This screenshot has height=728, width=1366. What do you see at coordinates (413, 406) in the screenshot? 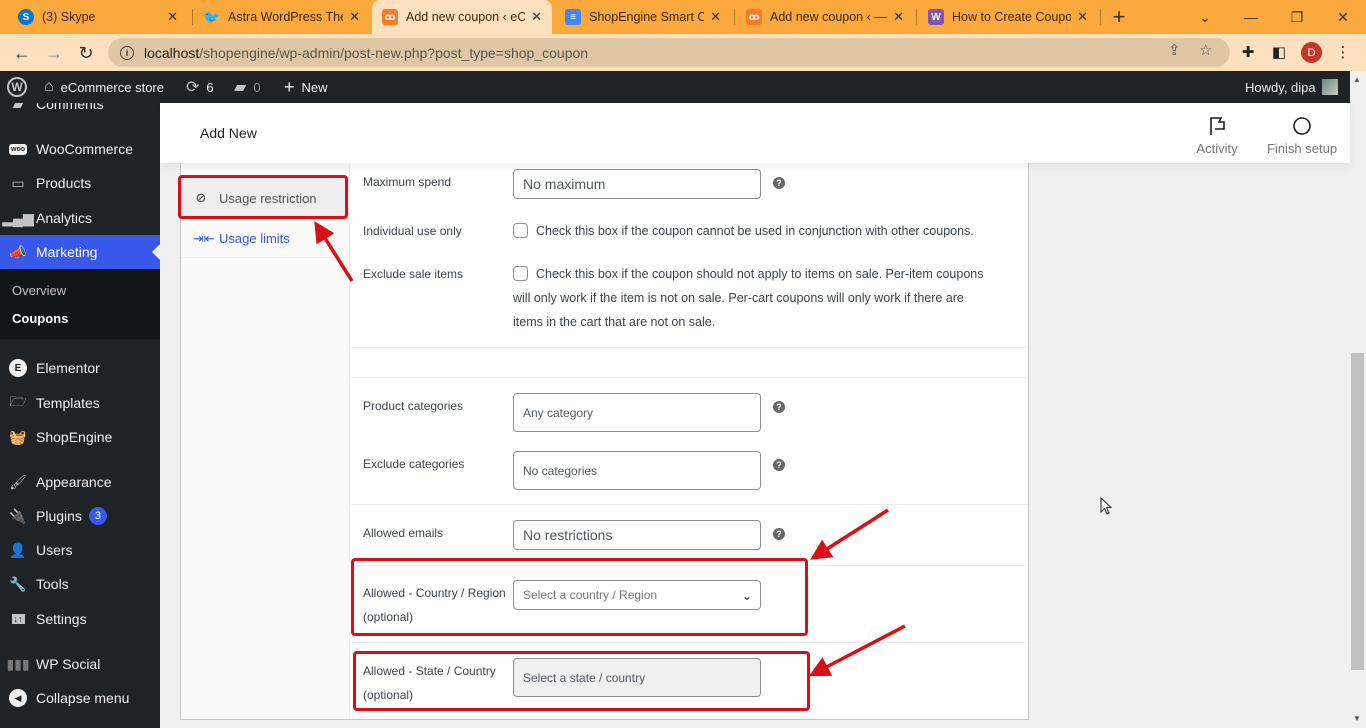
I see `product-categories-label: Product categories` at bounding box center [413, 406].